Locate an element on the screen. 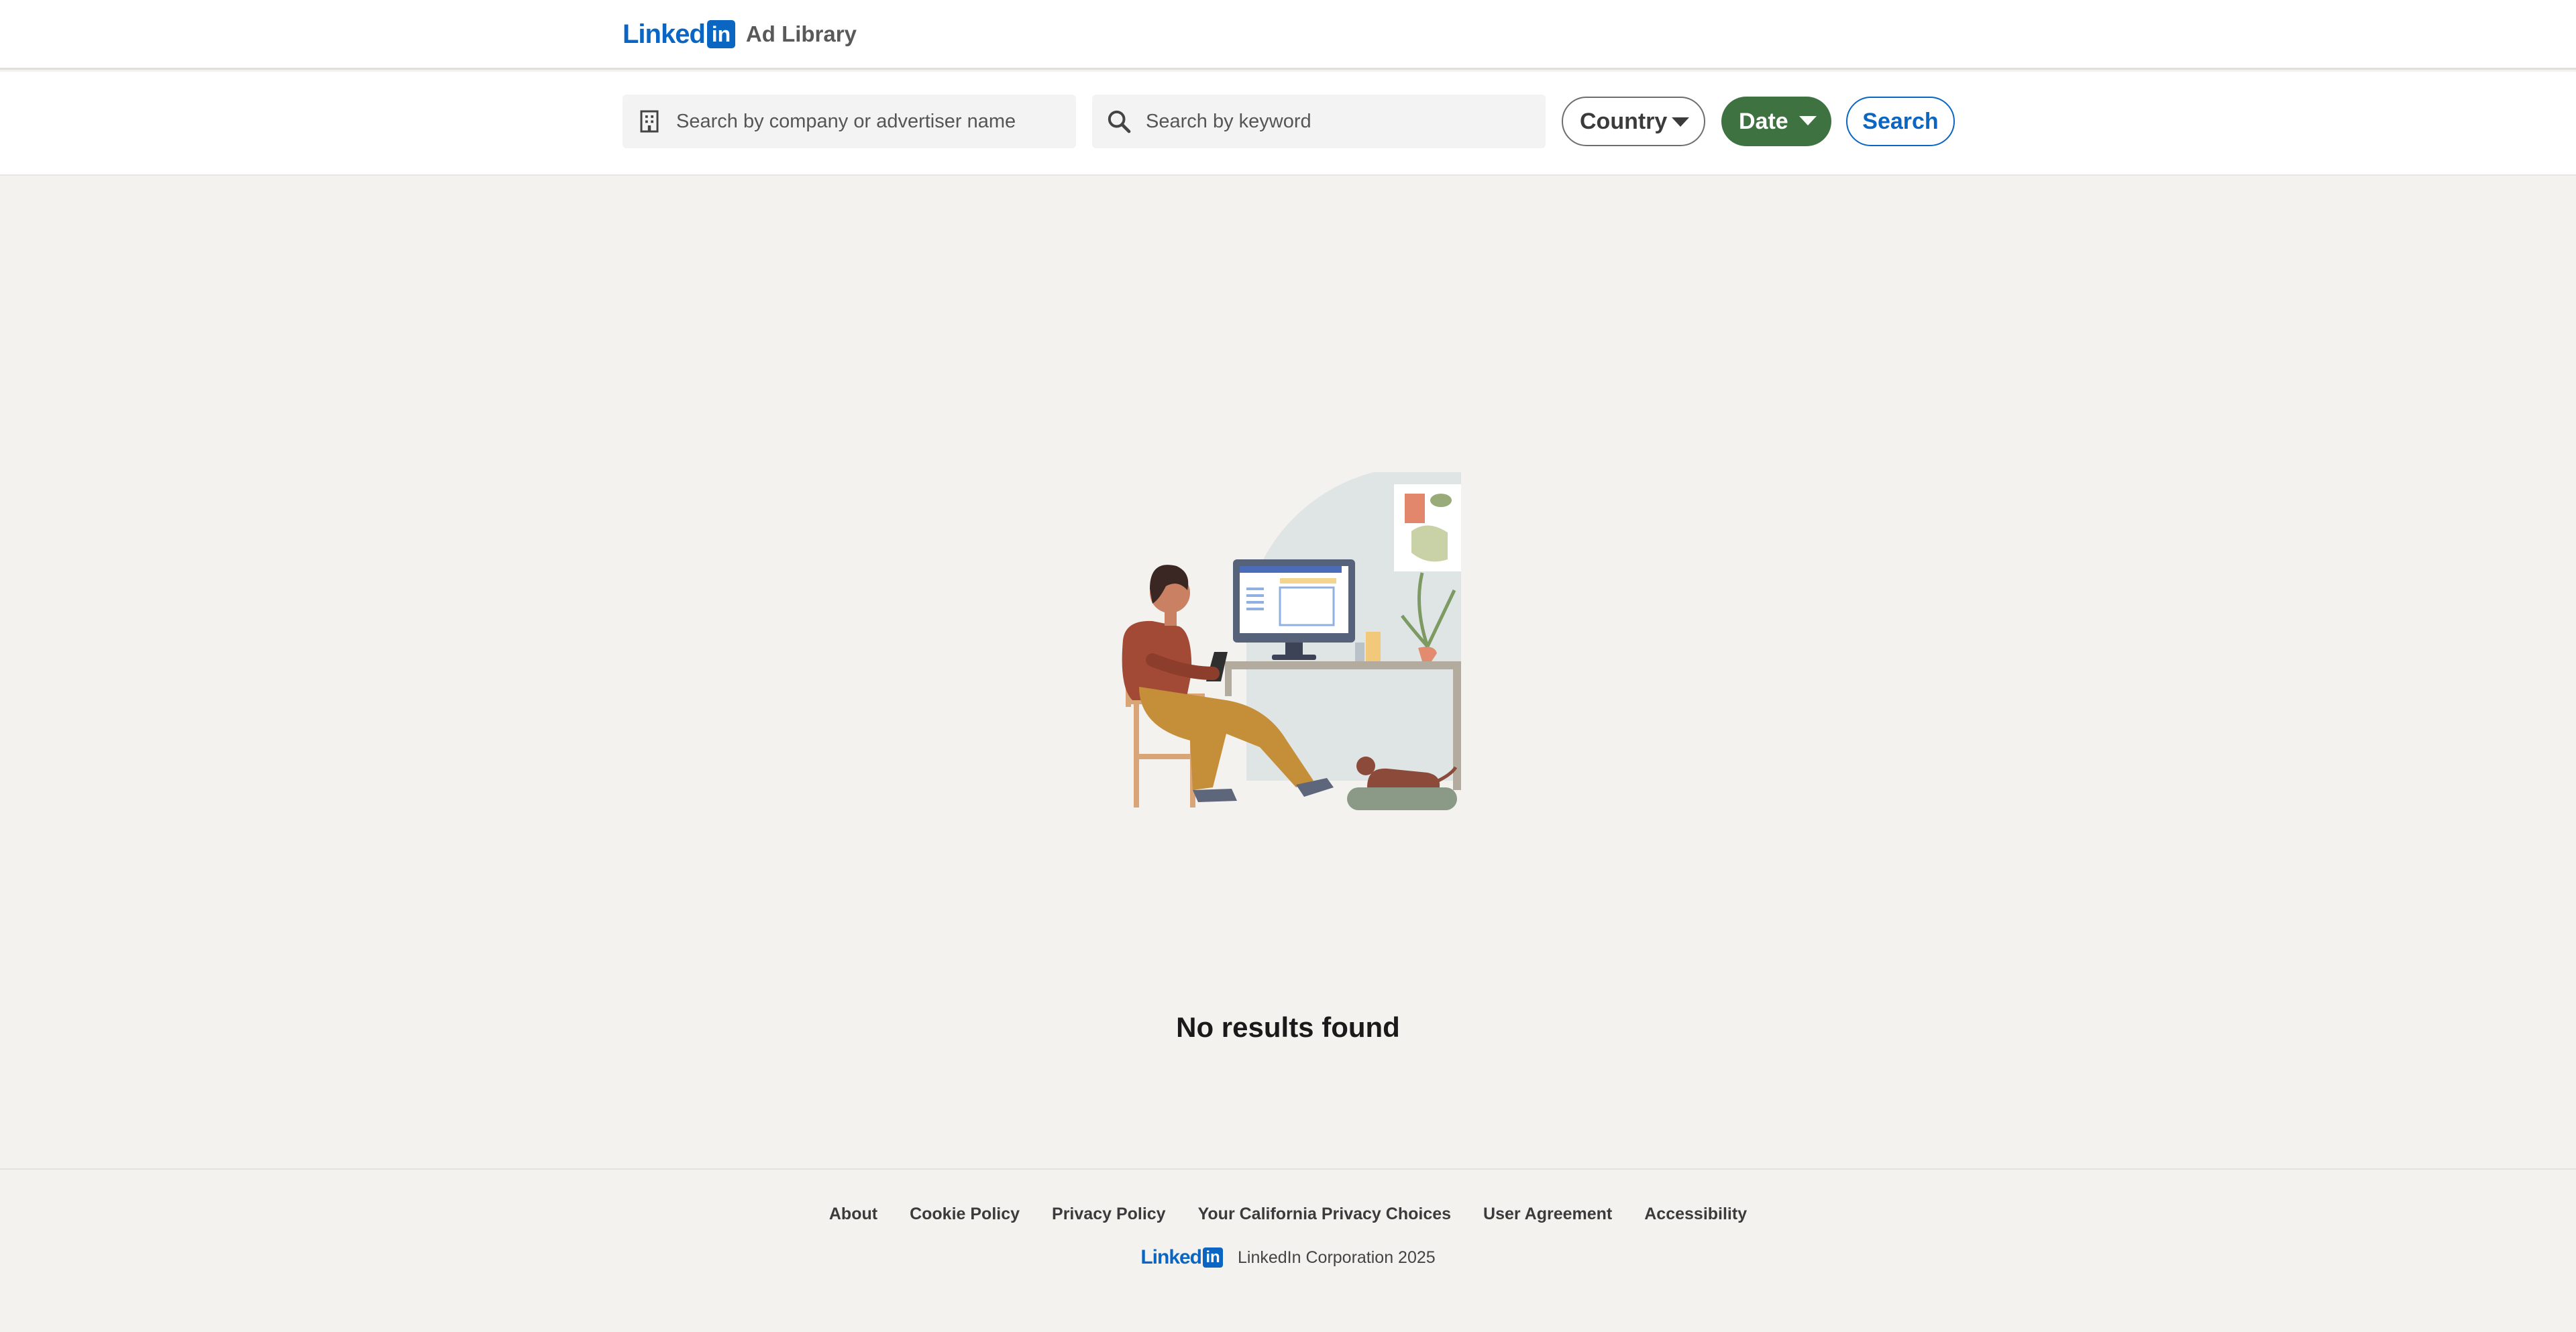  person-at-desk-illustration is located at coordinates (1291, 641).